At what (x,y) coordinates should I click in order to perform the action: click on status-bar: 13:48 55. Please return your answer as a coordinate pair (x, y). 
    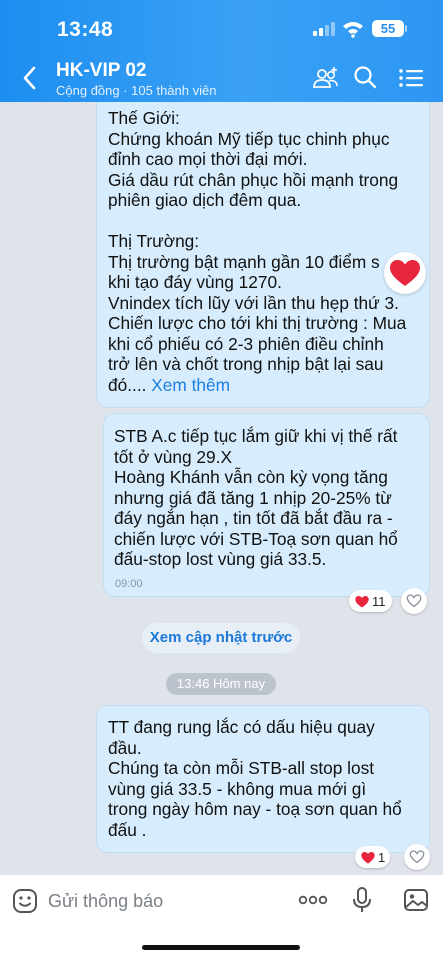
    Looking at the image, I should click on (221, 28).